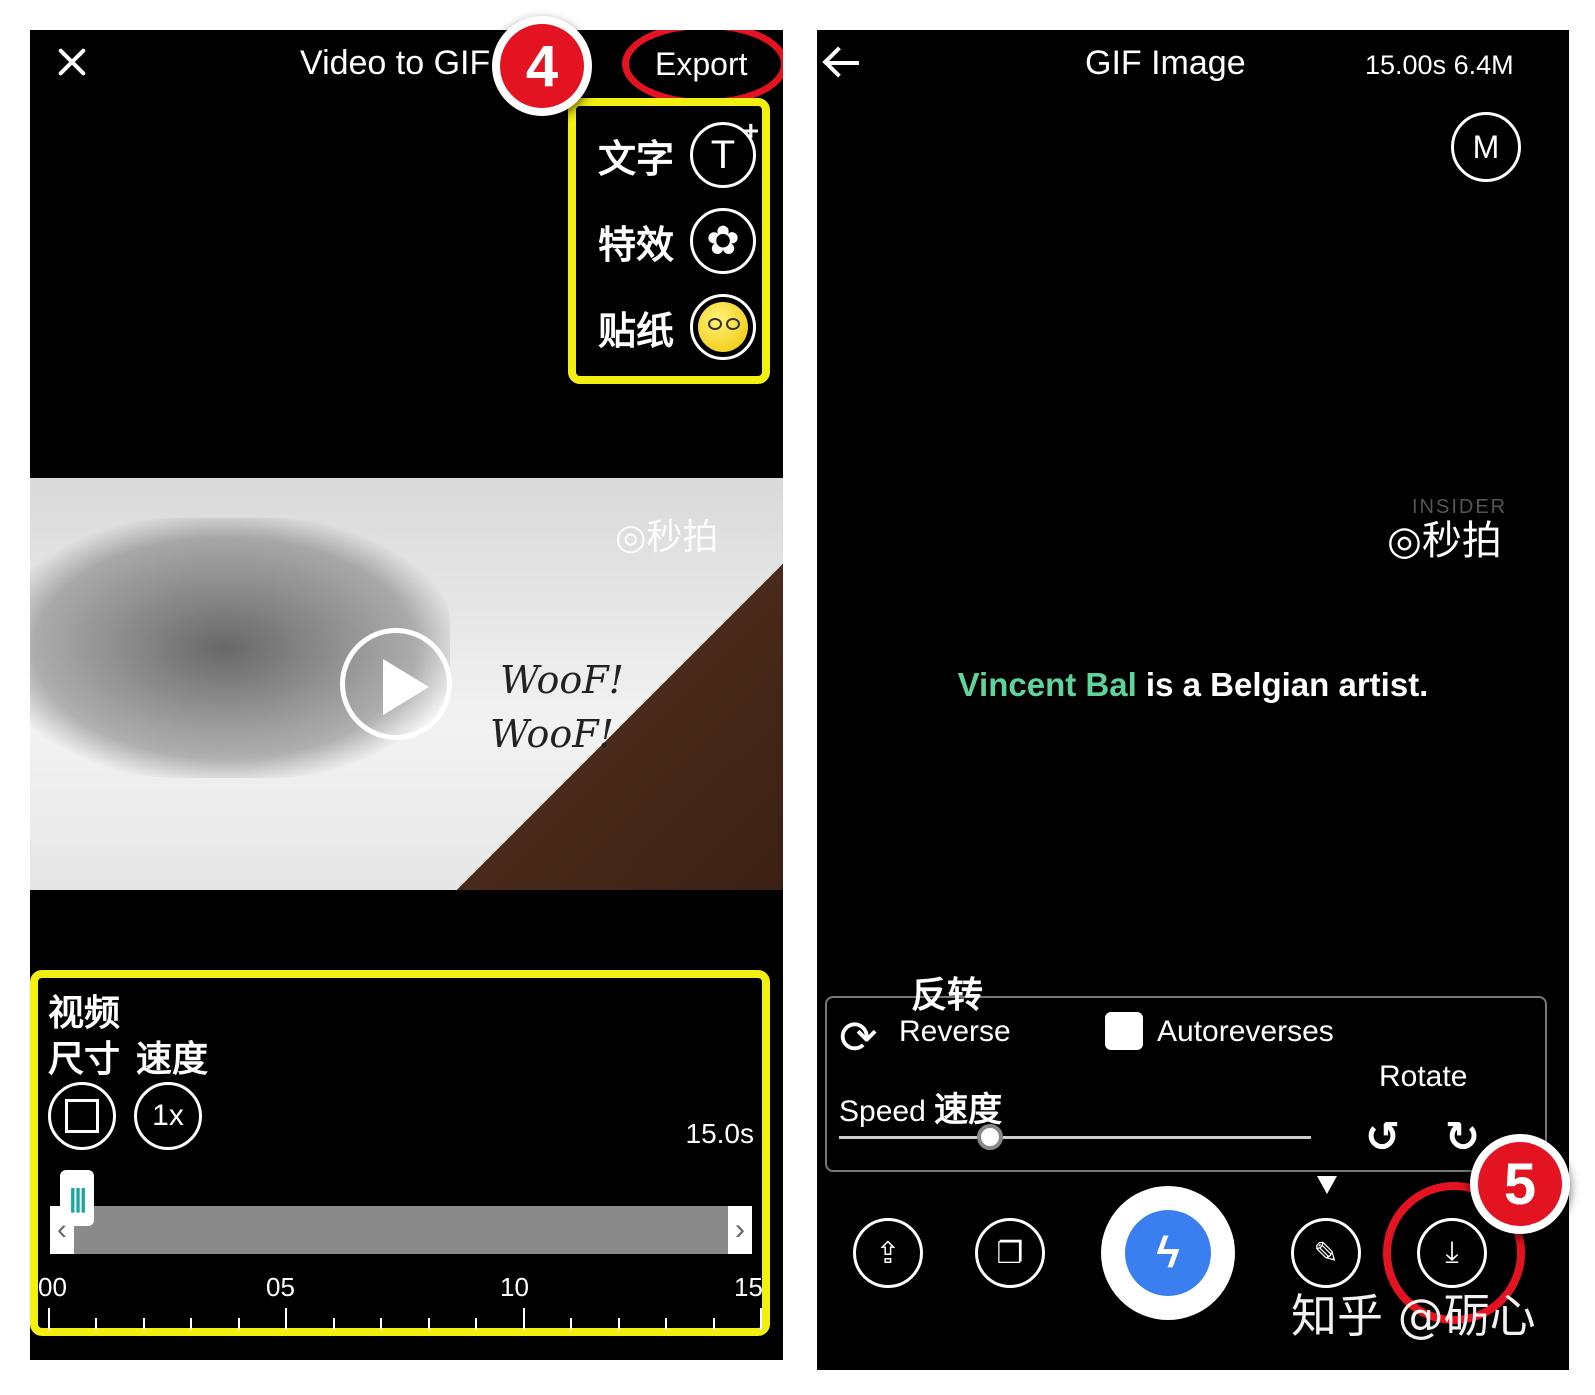 The image size is (1595, 1395). I want to click on plus-icon: +, so click(750, 130).